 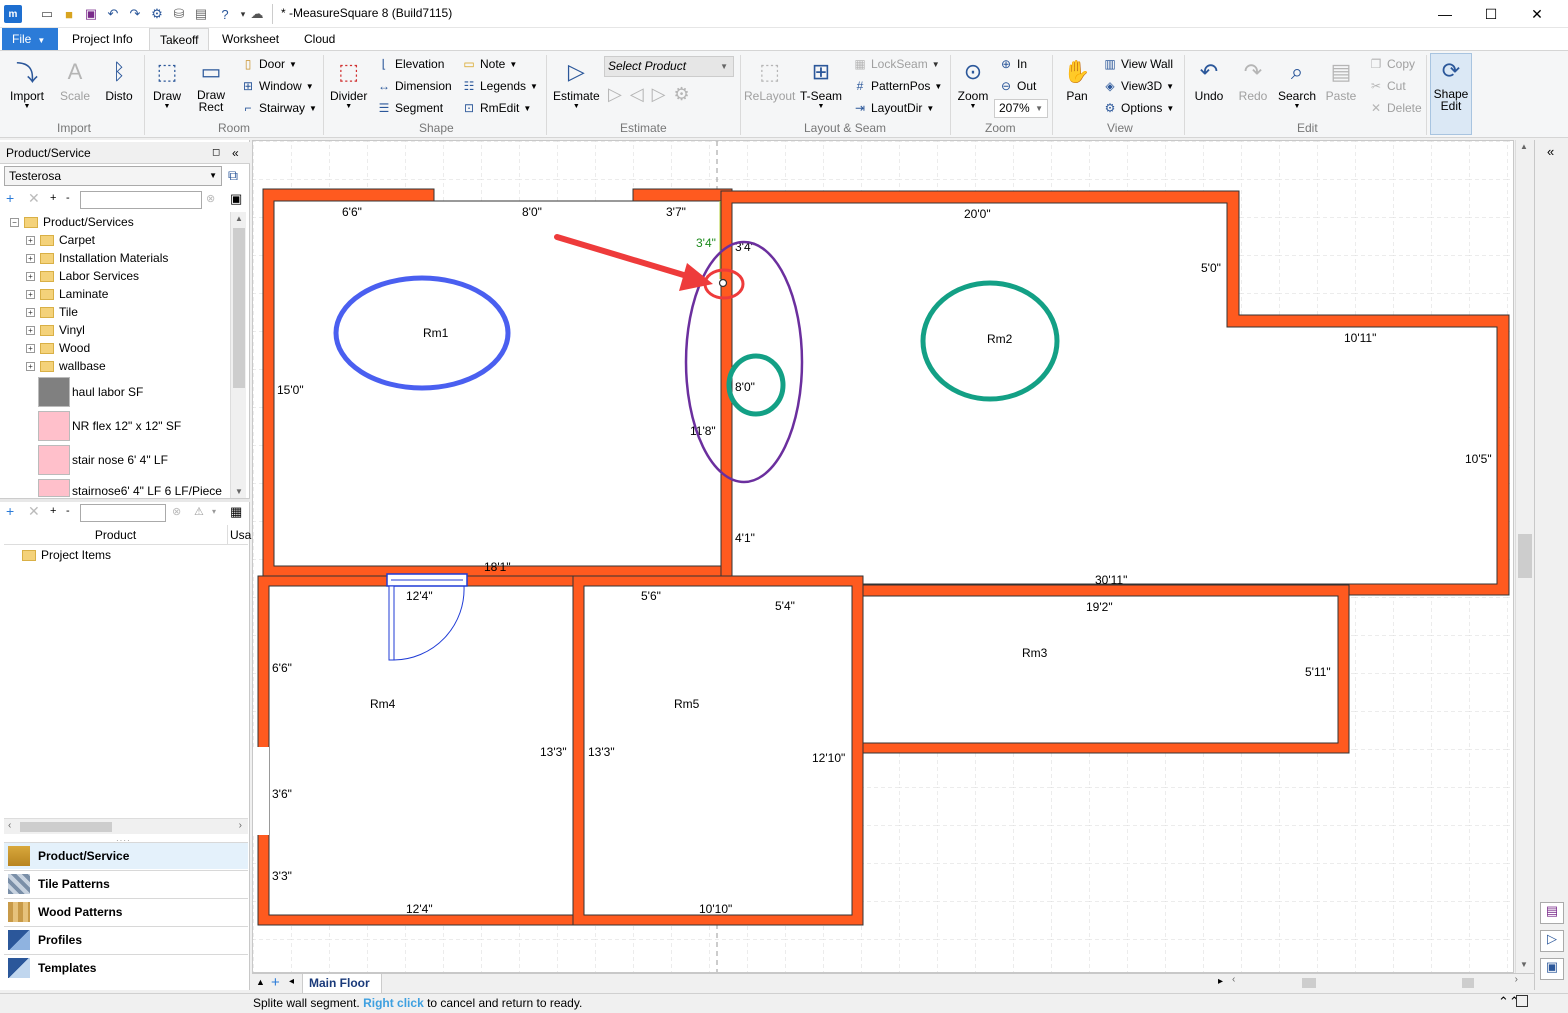 I want to click on view3d-button: ◈ View3D ▼, so click(x=1138, y=86).